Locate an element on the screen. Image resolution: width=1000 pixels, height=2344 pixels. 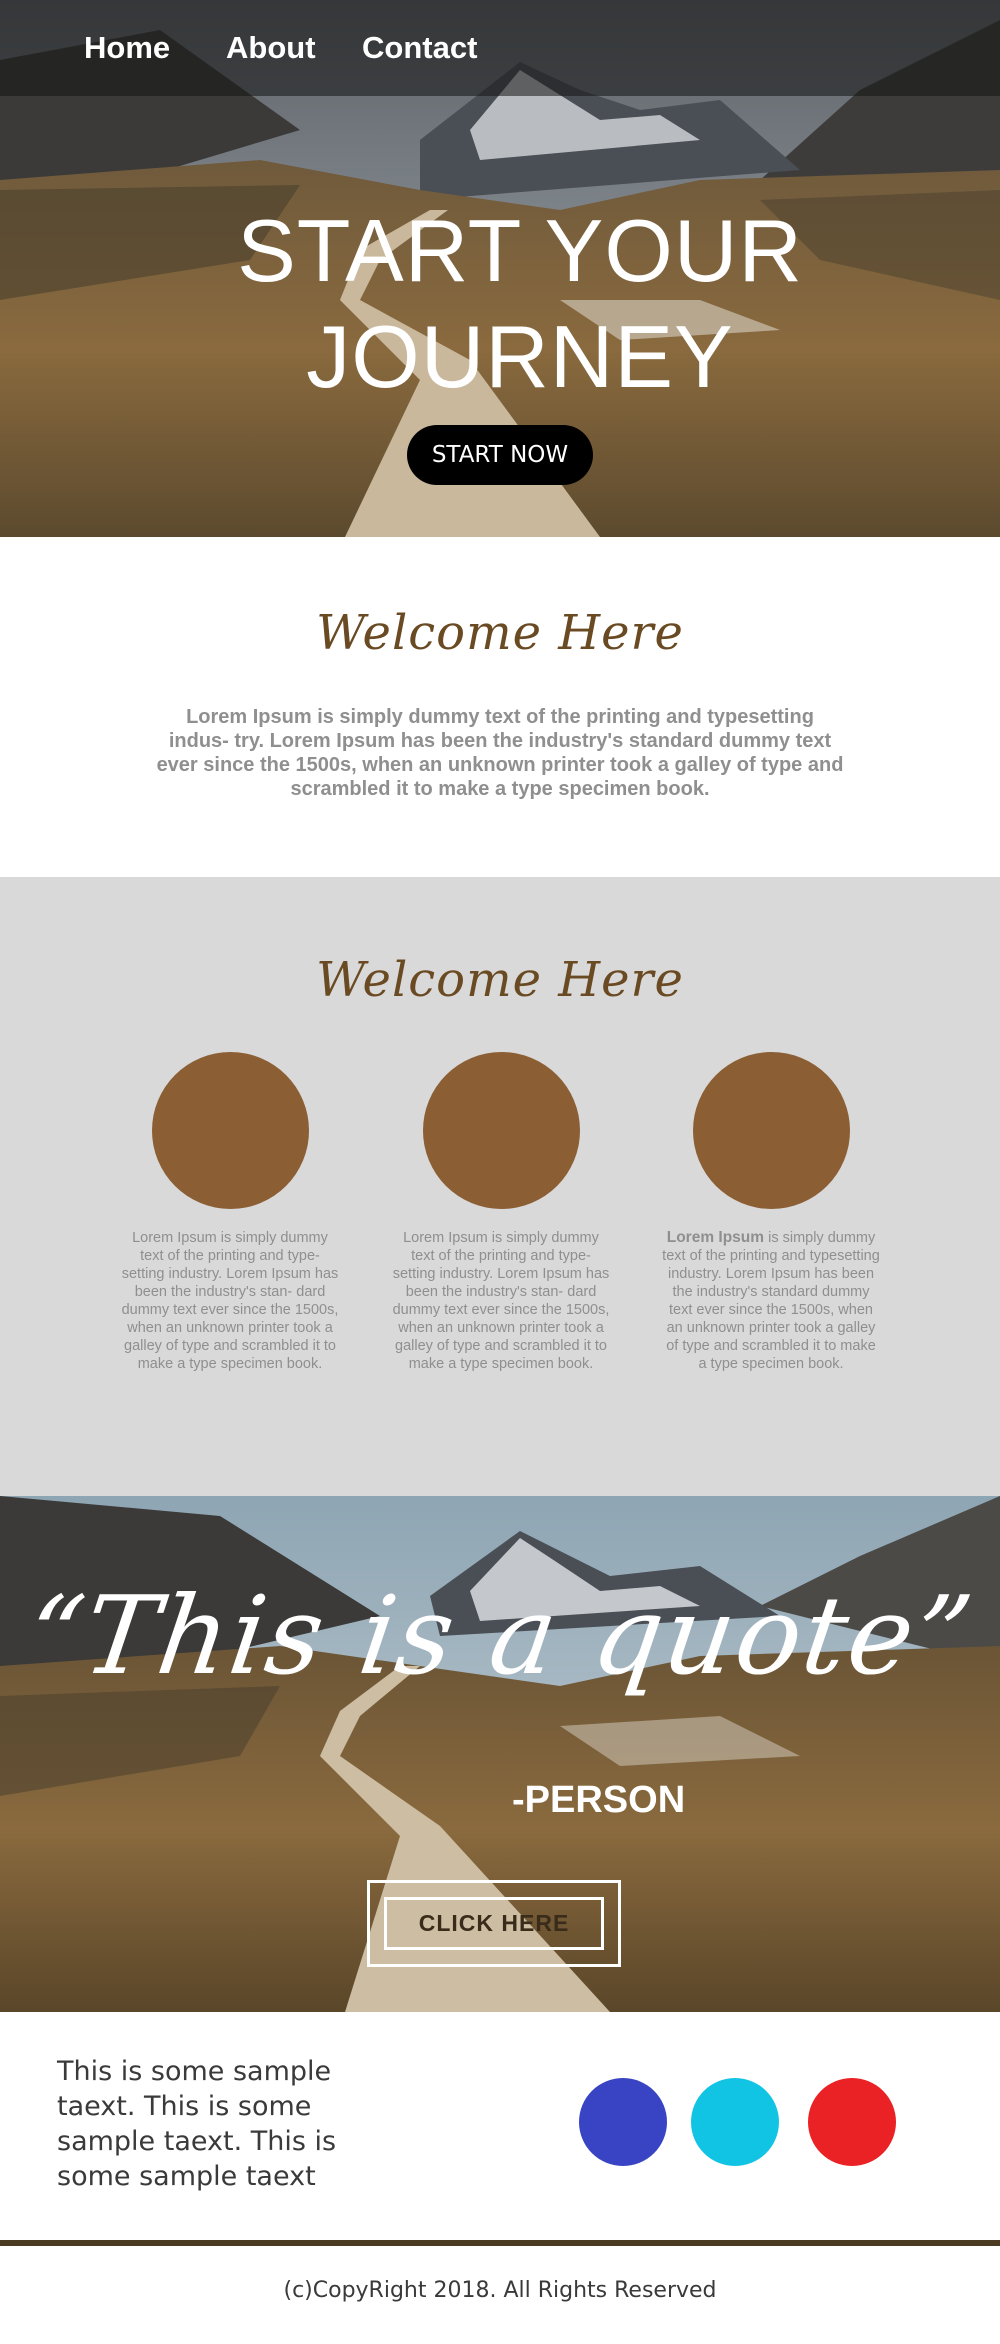
blue-circle is located at coordinates (623, 2122).